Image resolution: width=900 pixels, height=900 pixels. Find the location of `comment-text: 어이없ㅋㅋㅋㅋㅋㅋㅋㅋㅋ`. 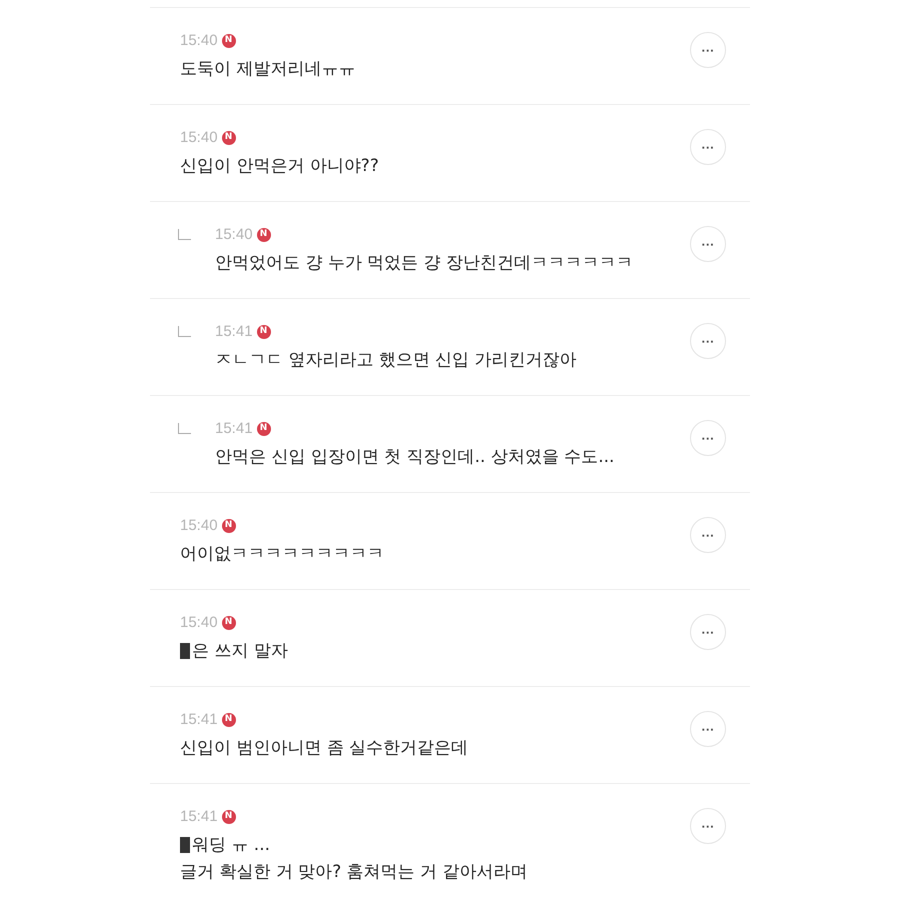

comment-text: 어이없ㅋㅋㅋㅋㅋㅋㅋㅋㅋ is located at coordinates (282, 554).